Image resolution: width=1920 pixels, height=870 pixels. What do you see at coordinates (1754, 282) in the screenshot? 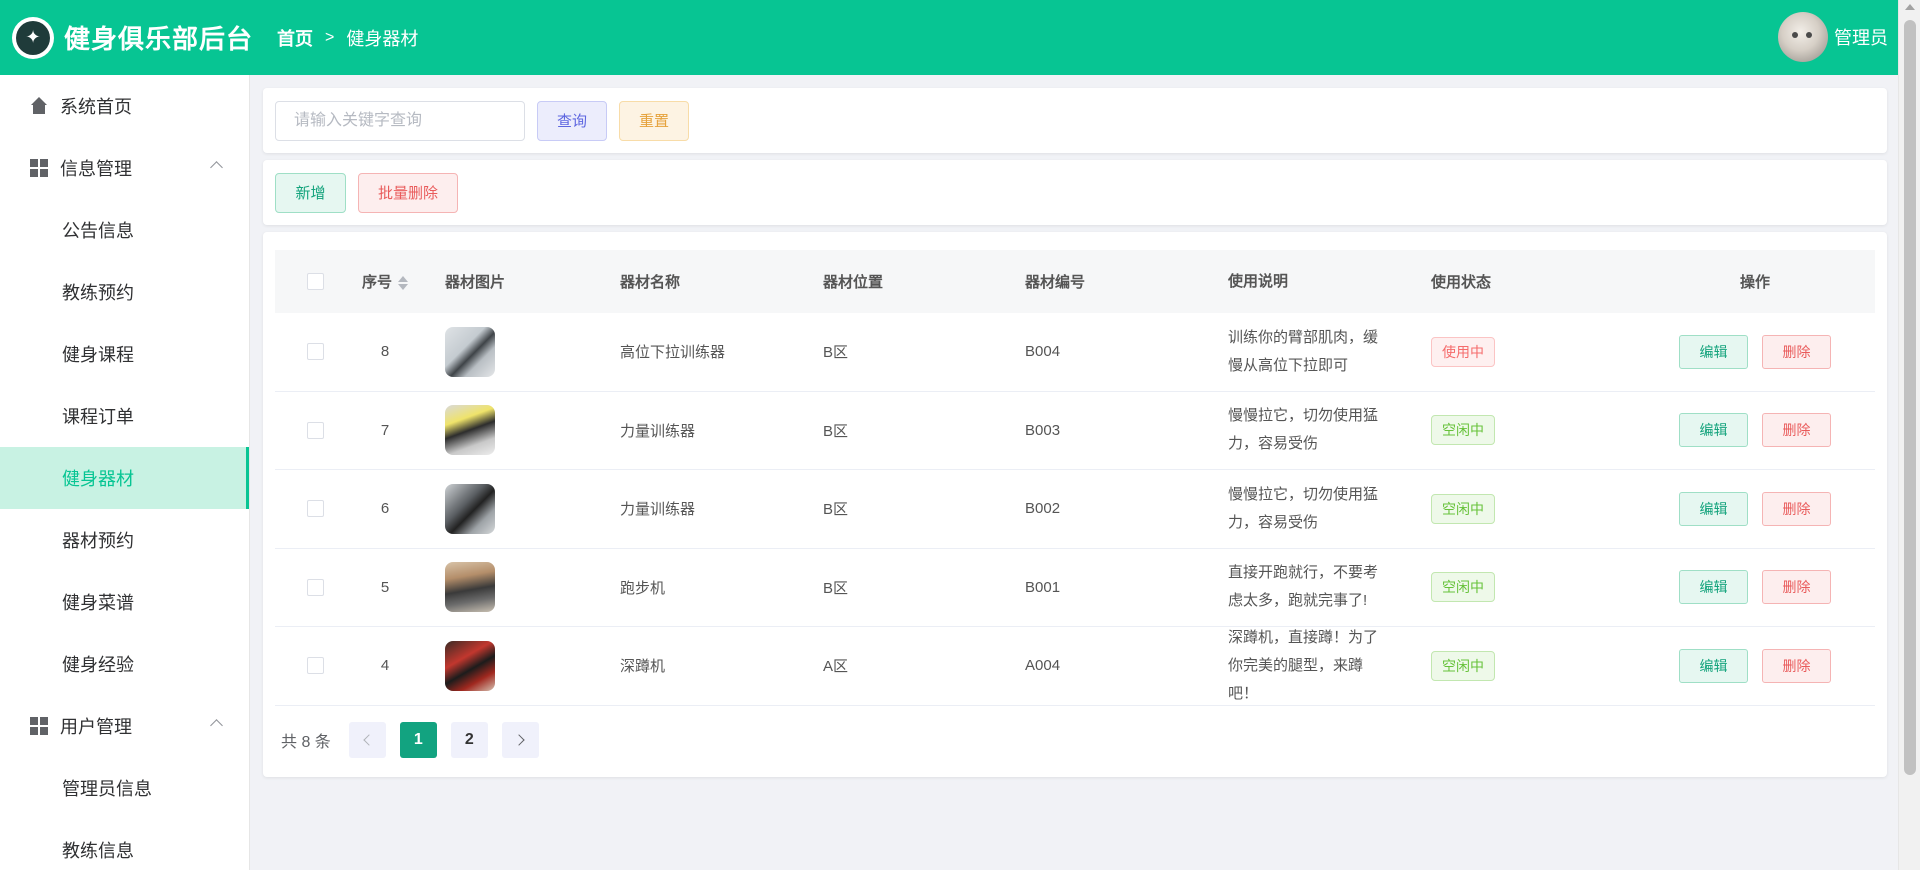
I see `header-operation: 操作` at bounding box center [1754, 282].